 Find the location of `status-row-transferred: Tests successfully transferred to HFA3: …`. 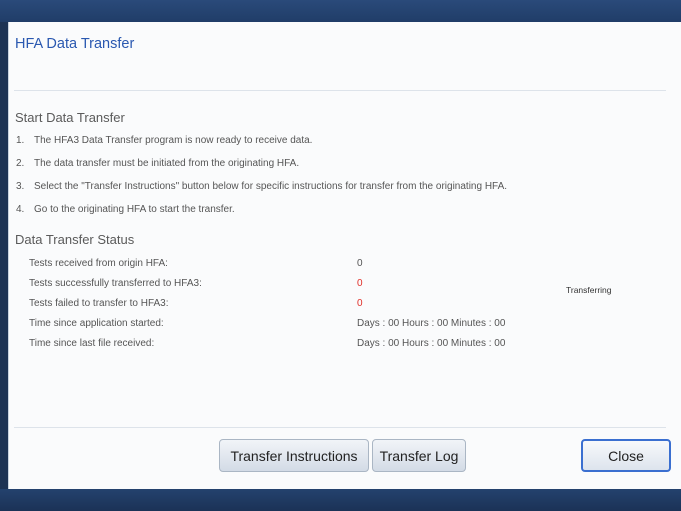

status-row-transferred: Tests successfully transferred to HFA3: … is located at coordinates (289, 286).